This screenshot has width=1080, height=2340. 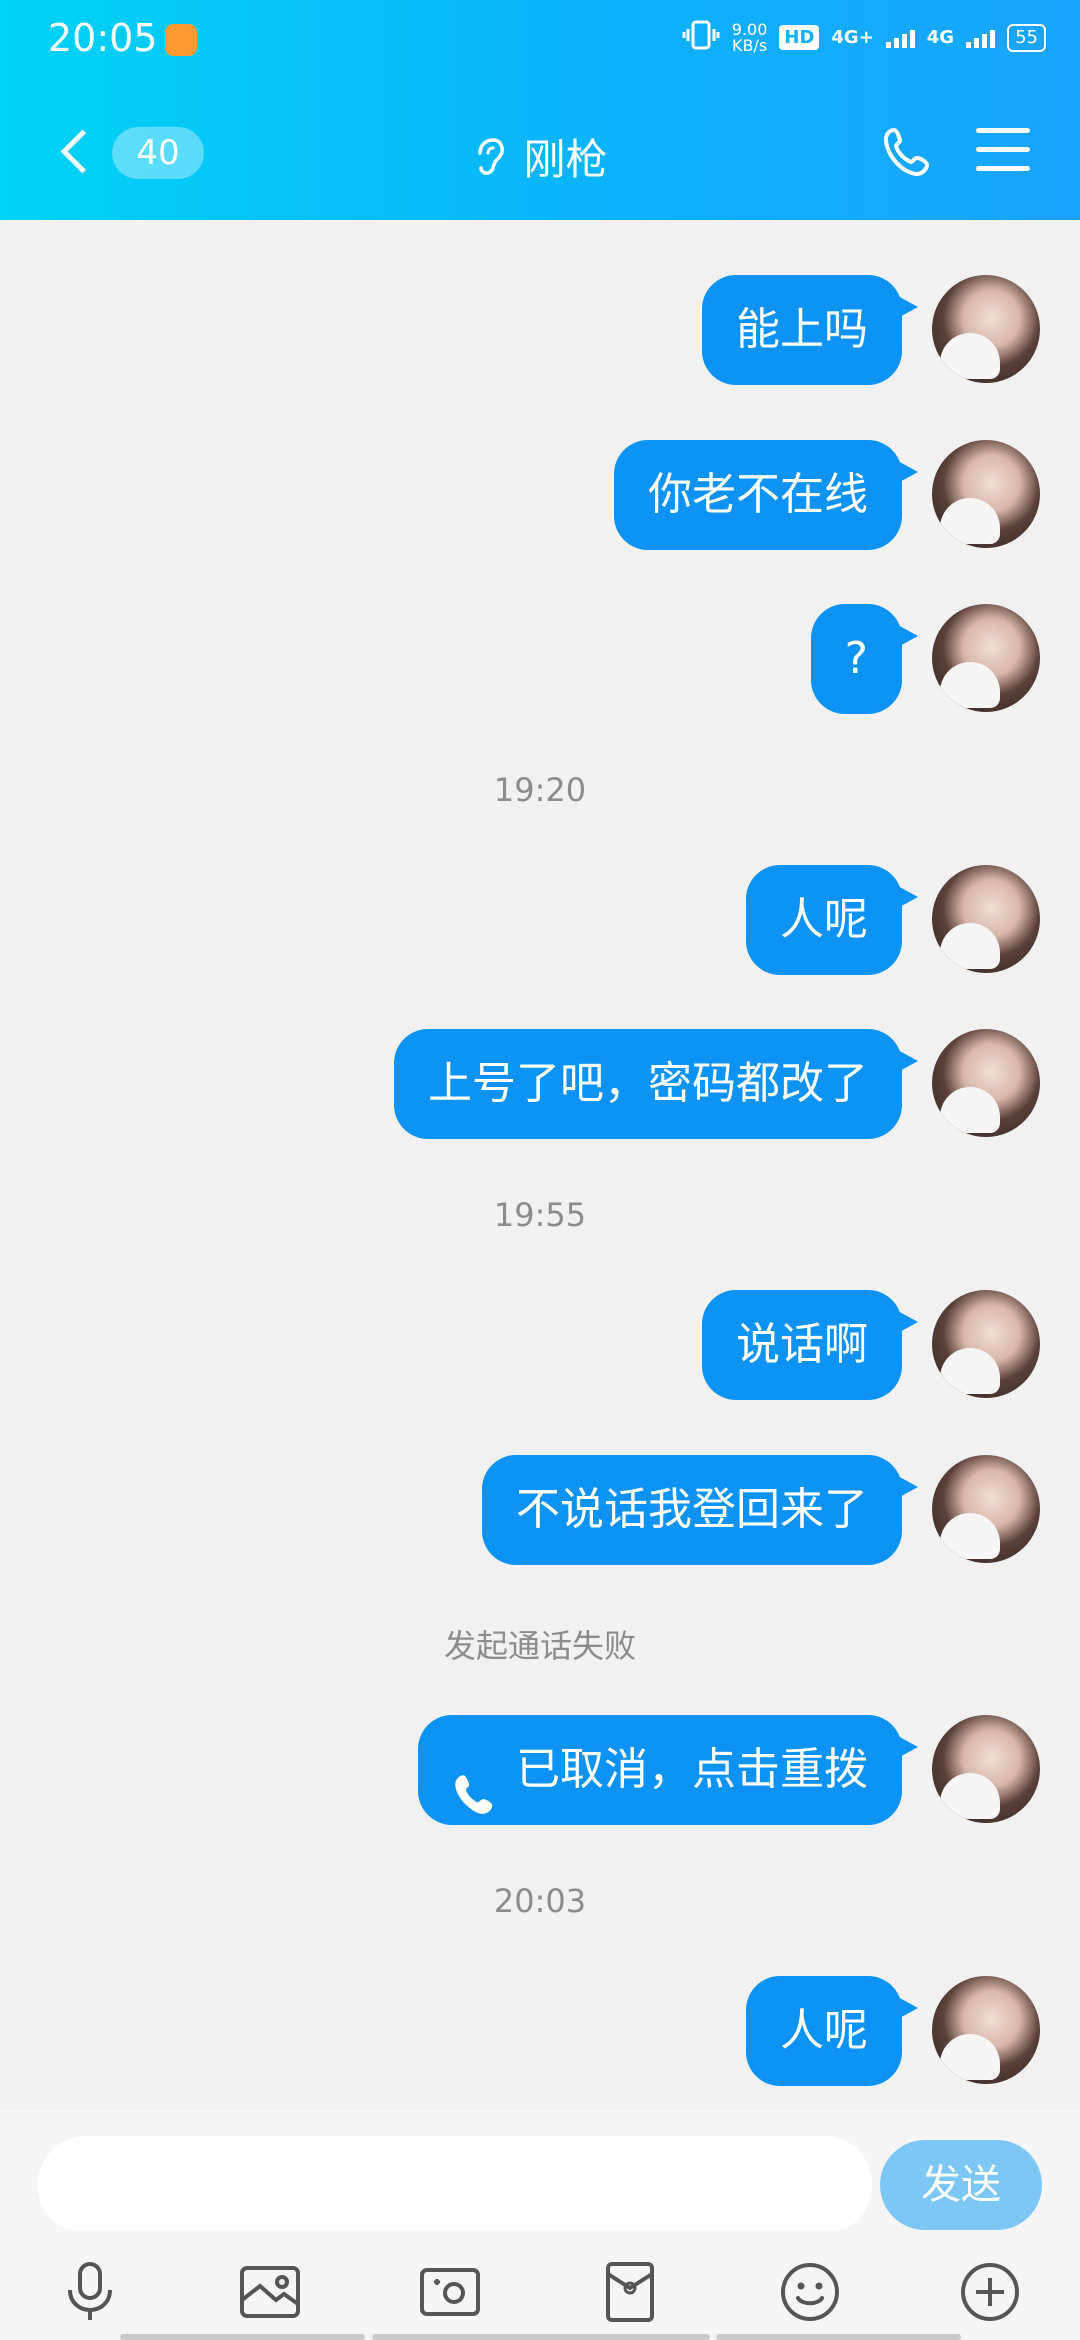 I want to click on call-bubble-text: 已取消，点击重拨, so click(x=692, y=1769).